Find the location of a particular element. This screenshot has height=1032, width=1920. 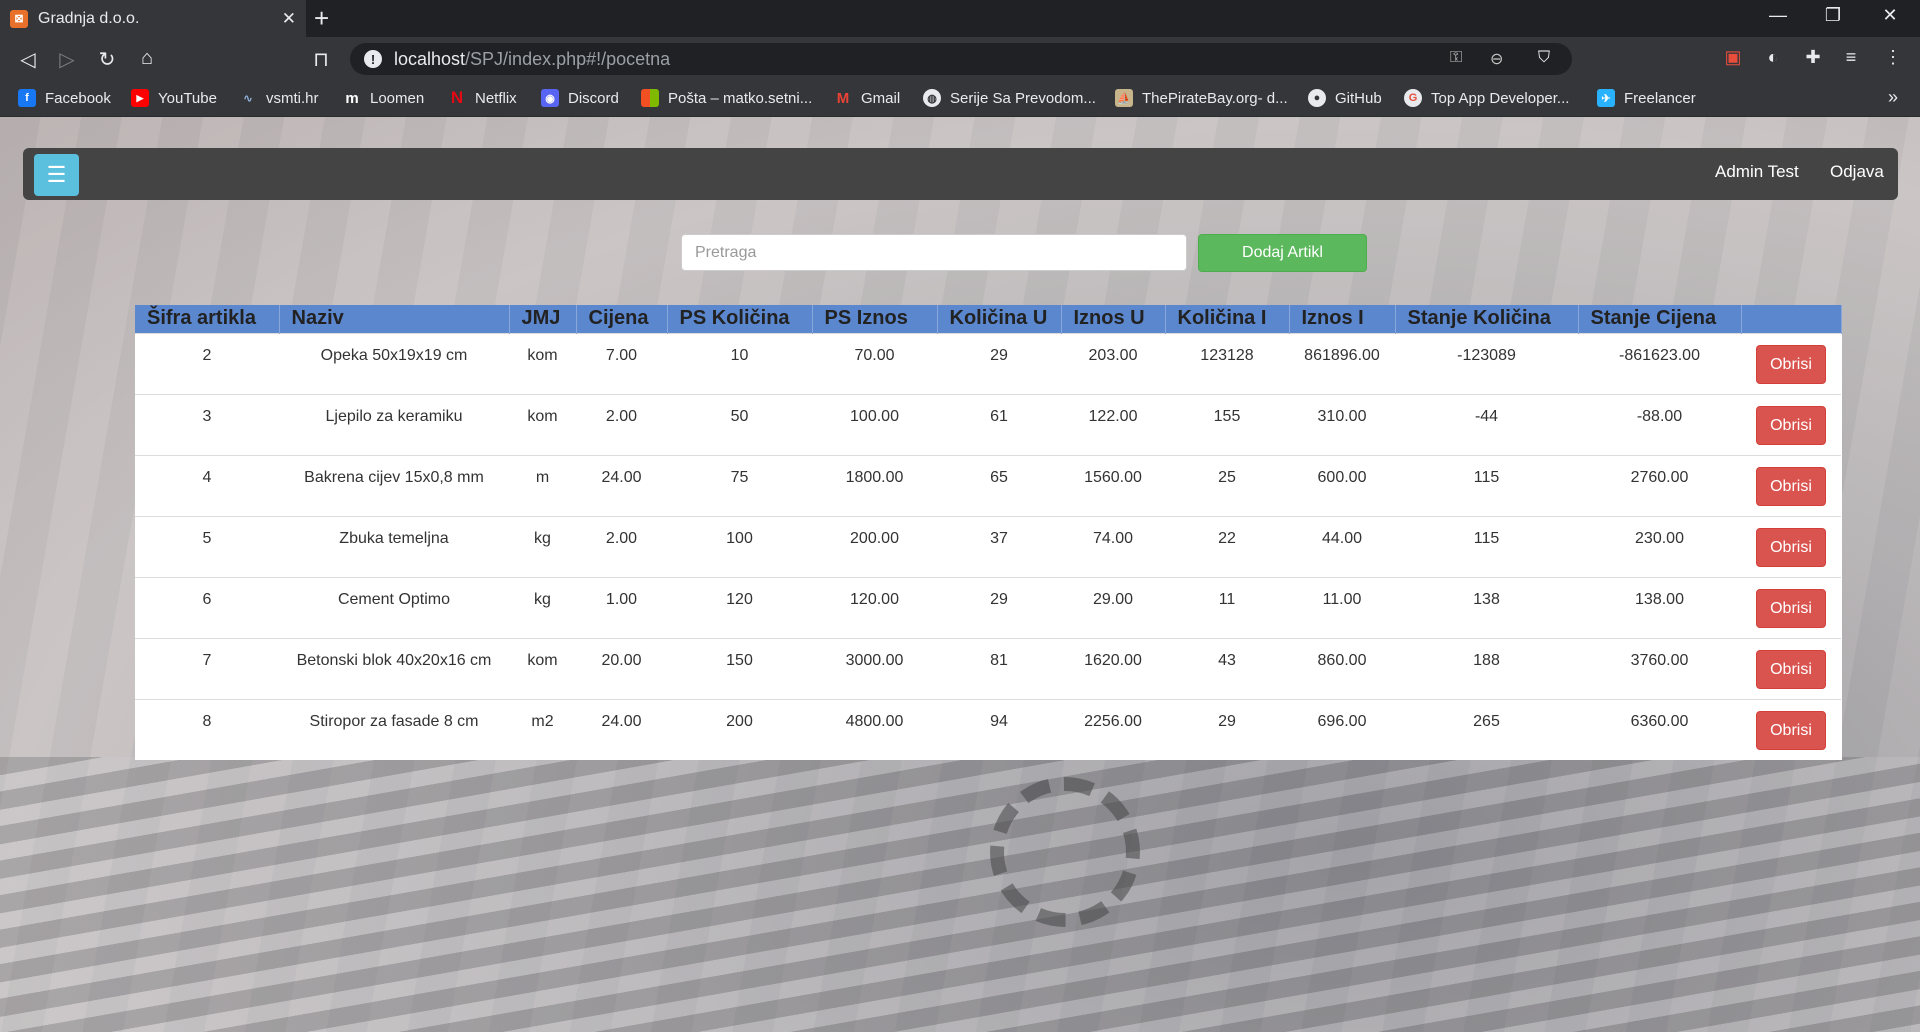

brave-shield-icon: ⛉ is located at coordinates (1544, 58).